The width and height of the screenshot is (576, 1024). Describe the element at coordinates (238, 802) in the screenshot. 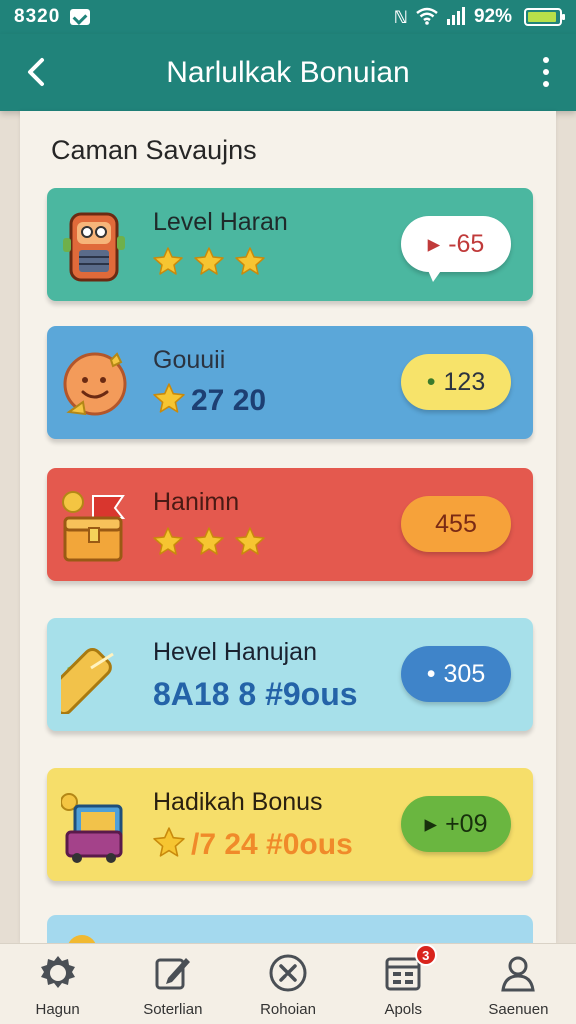

I see `card-title: Hadikah Bonus` at that location.